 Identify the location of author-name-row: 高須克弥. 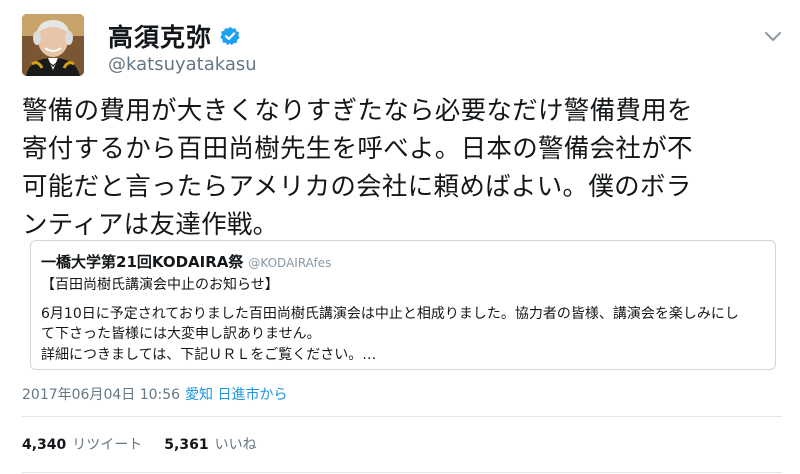
(174, 36).